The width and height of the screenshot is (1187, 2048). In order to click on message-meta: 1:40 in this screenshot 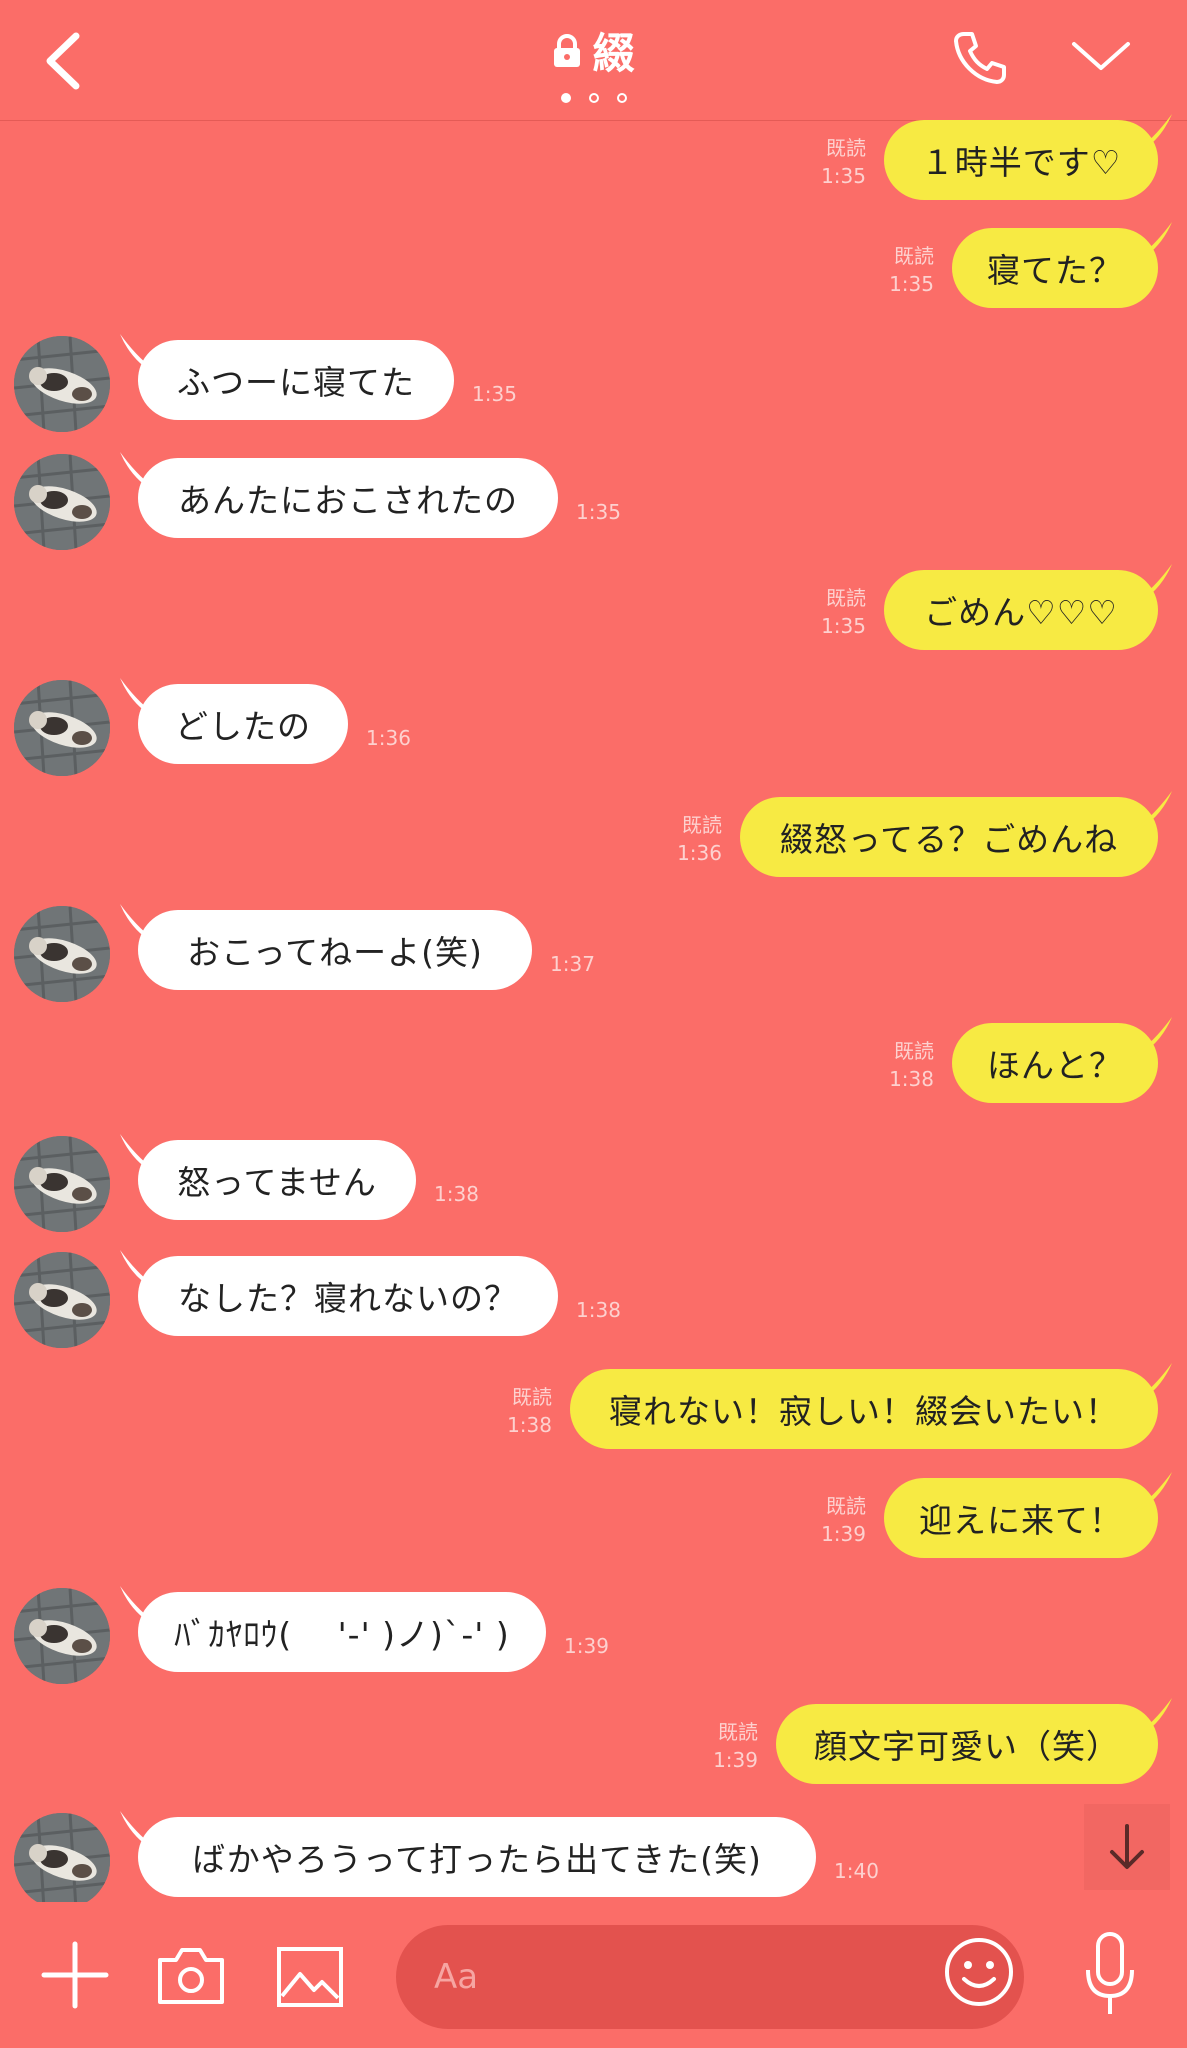, I will do `click(856, 1871)`.